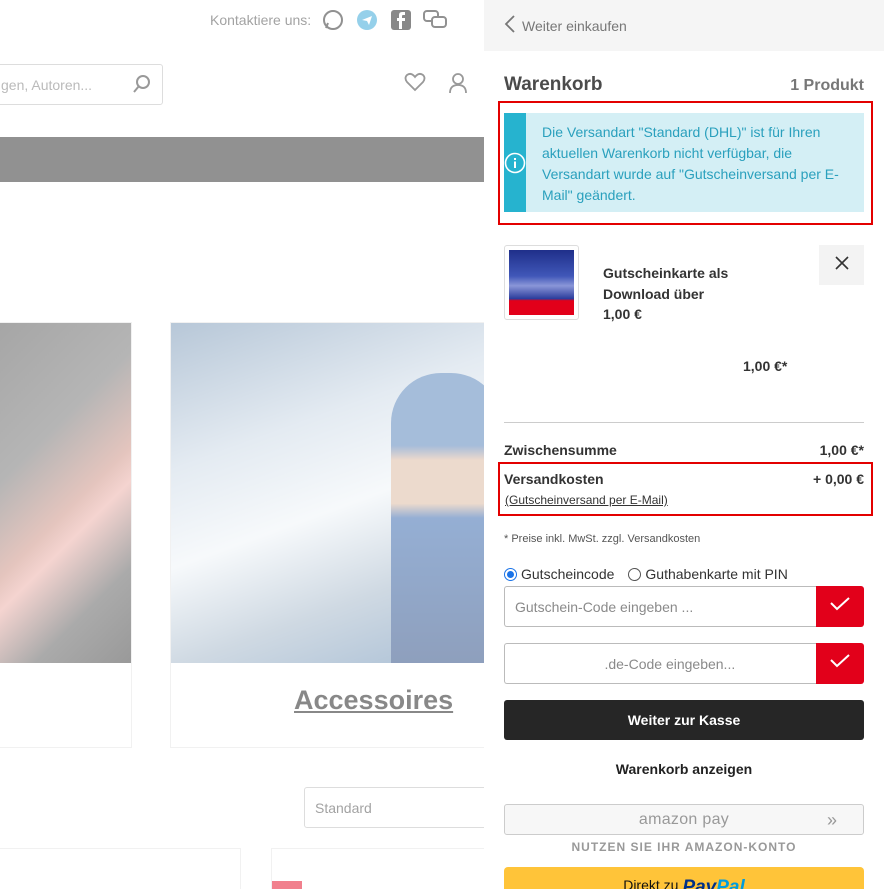 This screenshot has width=884, height=889. I want to click on paypal-prefix: Direkt zu, so click(651, 883).